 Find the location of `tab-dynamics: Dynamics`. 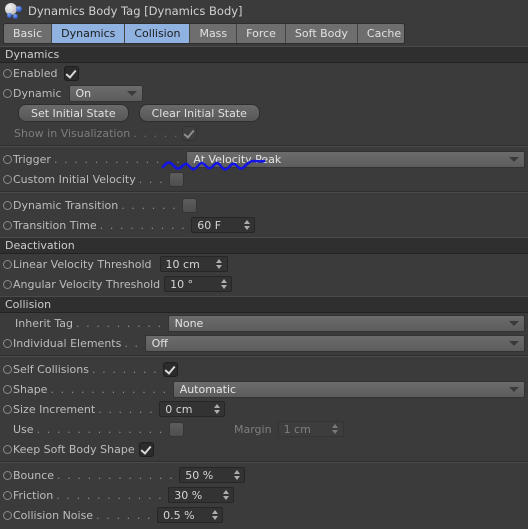

tab-dynamics: Dynamics is located at coordinates (89, 33).